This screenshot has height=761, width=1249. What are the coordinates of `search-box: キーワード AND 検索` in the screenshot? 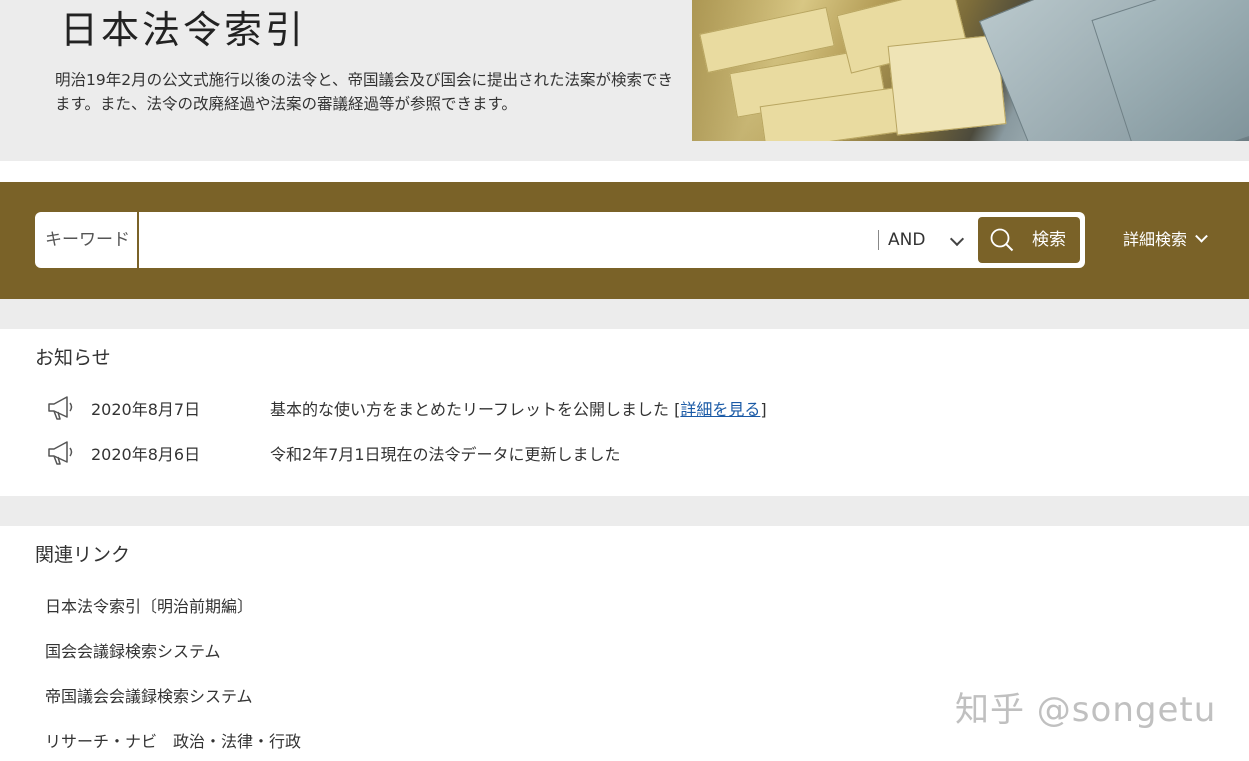 It's located at (560, 240).